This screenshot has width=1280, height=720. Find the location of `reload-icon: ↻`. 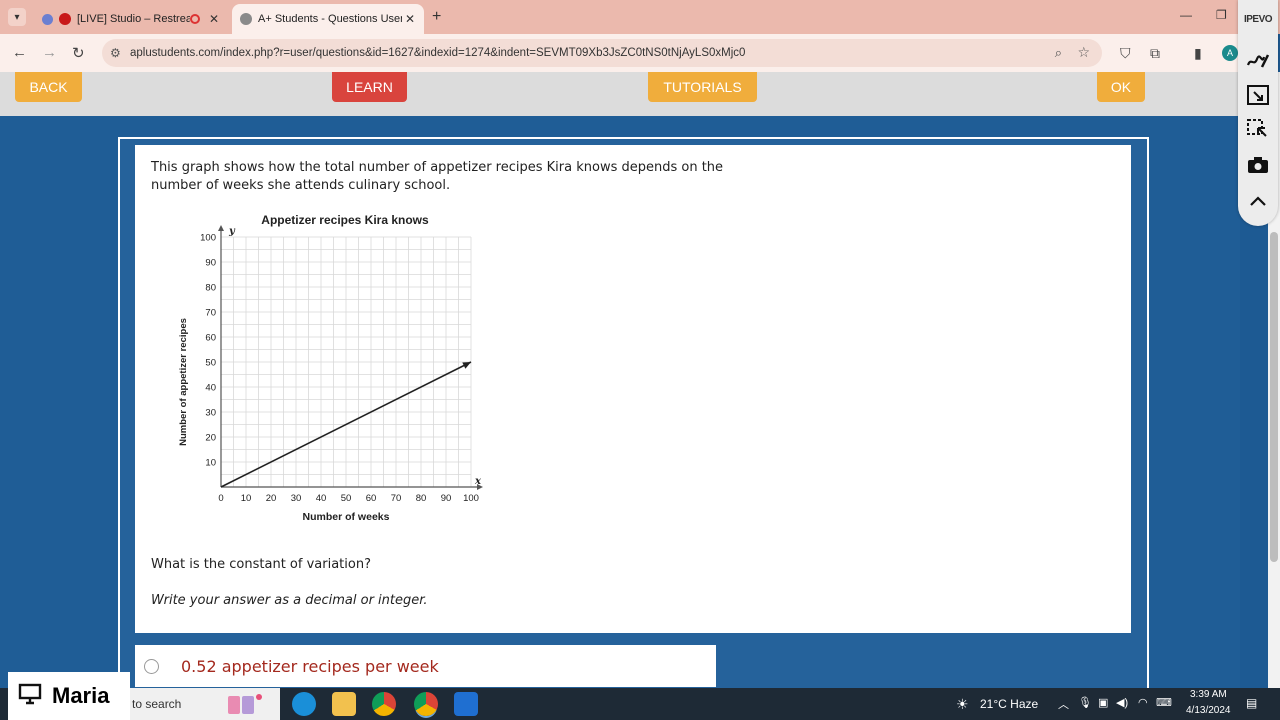

reload-icon: ↻ is located at coordinates (78, 53).